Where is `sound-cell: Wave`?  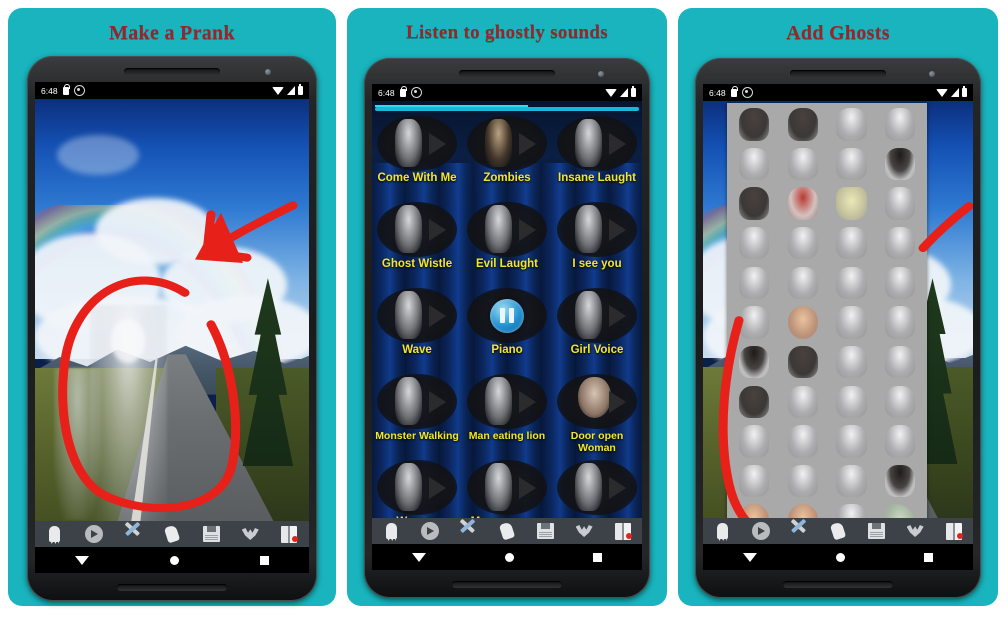 sound-cell: Wave is located at coordinates (417, 329).